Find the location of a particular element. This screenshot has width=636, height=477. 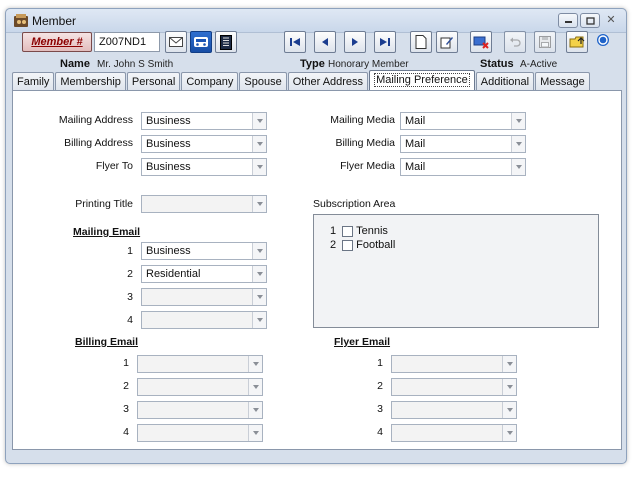

member-number-button: Member # is located at coordinates (57, 42).